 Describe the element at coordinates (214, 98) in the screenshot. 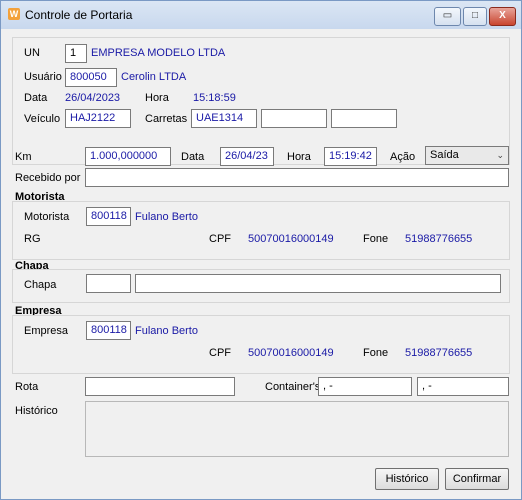

I see `hora-value: 15:18:59` at that location.